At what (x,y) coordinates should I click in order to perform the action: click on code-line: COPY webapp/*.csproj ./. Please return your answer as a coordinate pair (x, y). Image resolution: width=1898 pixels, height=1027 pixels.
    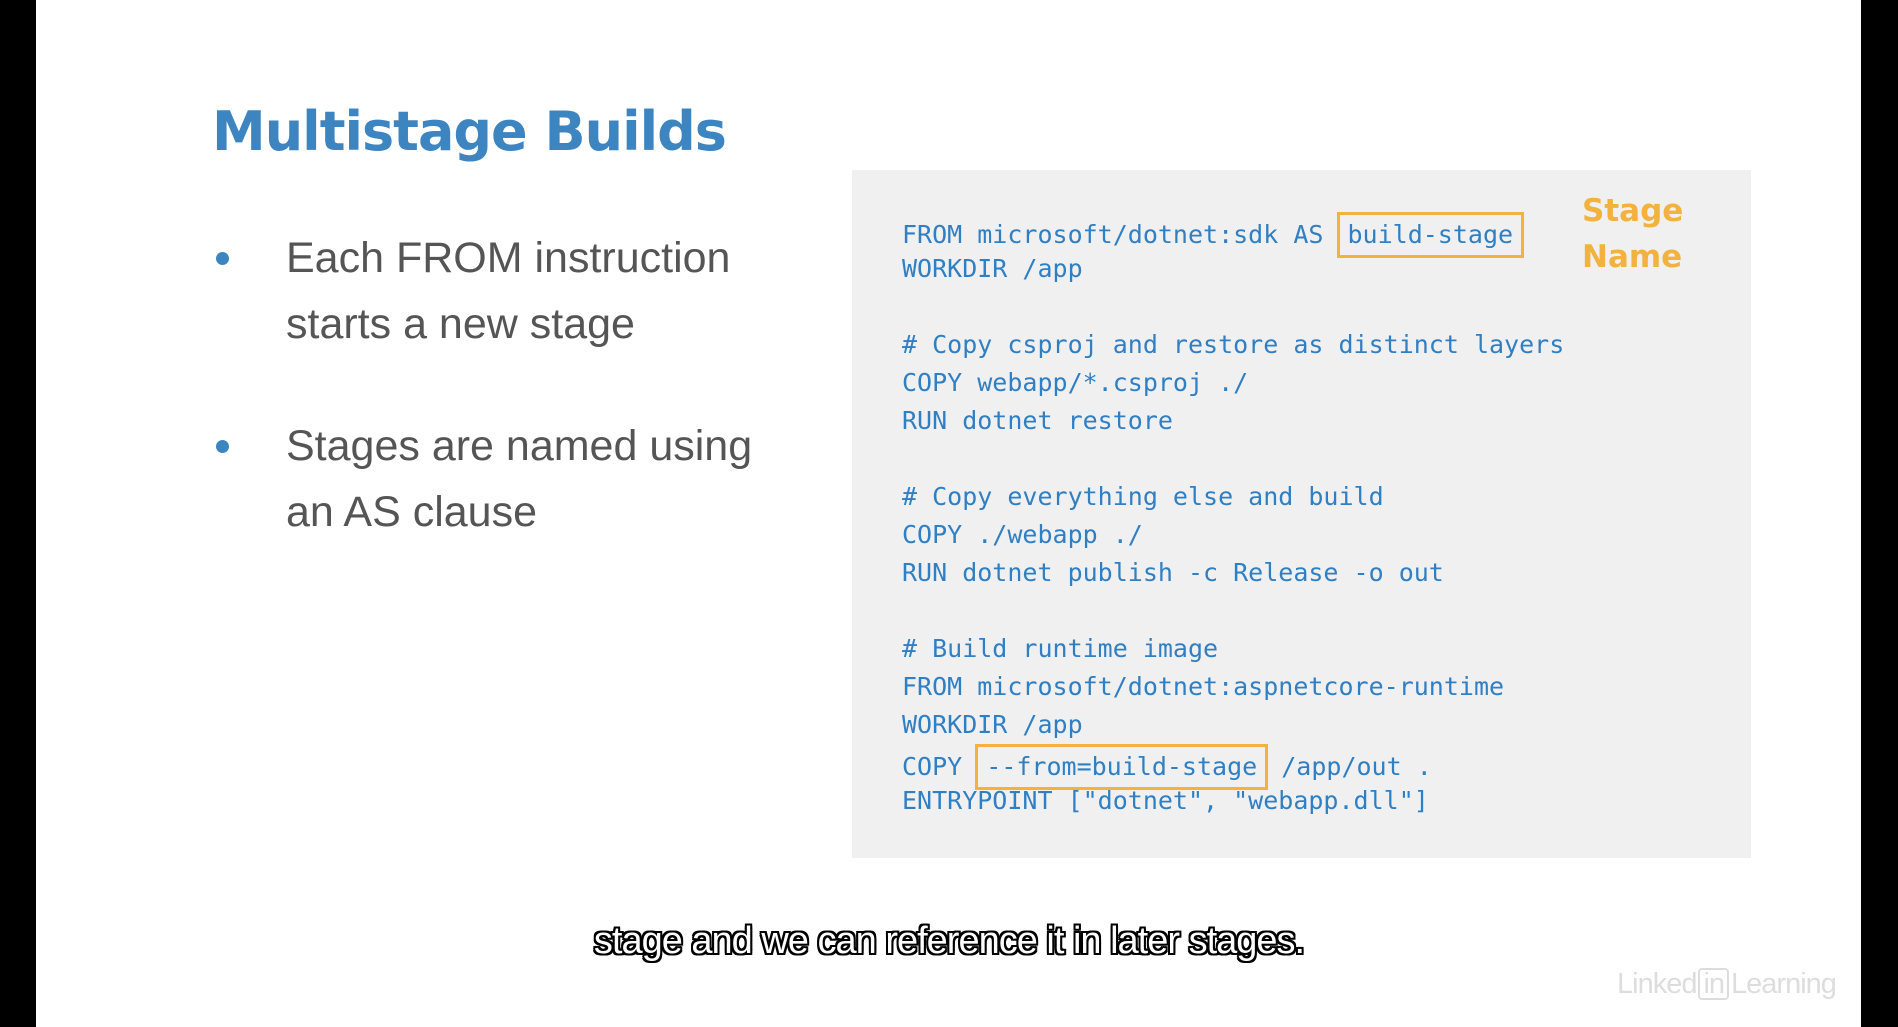
    Looking at the image, I should click on (1075, 382).